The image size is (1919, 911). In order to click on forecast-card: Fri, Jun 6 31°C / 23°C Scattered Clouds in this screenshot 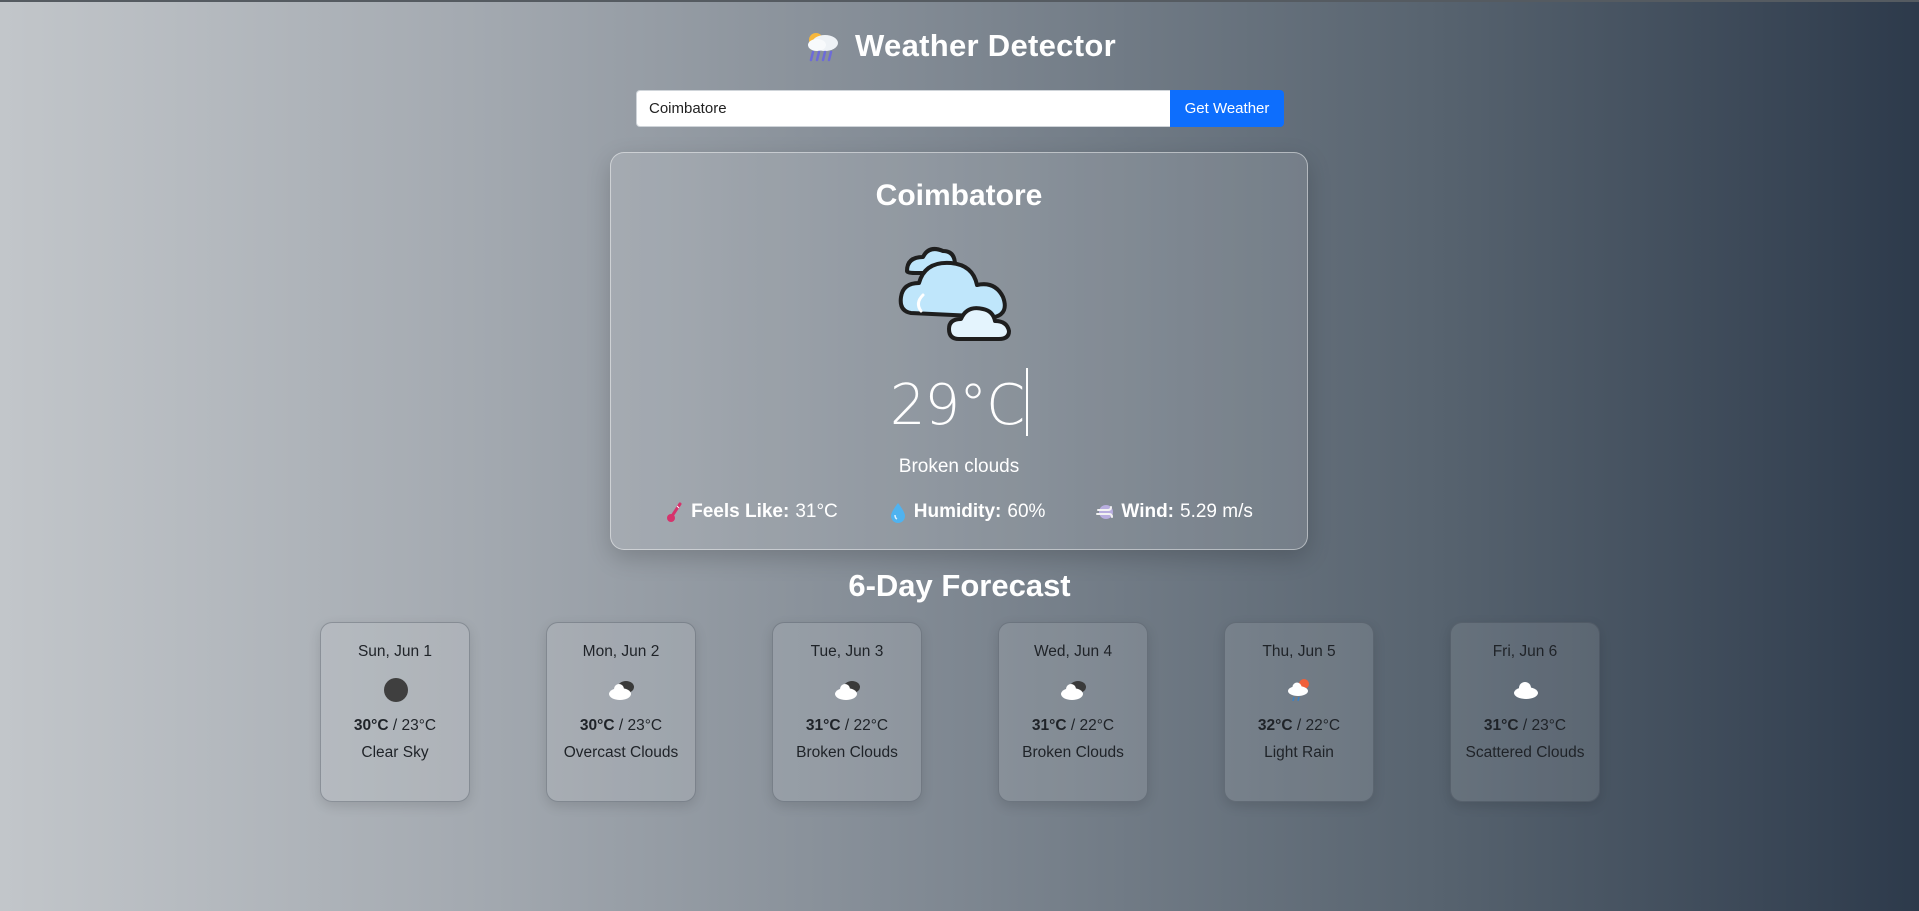, I will do `click(1525, 712)`.